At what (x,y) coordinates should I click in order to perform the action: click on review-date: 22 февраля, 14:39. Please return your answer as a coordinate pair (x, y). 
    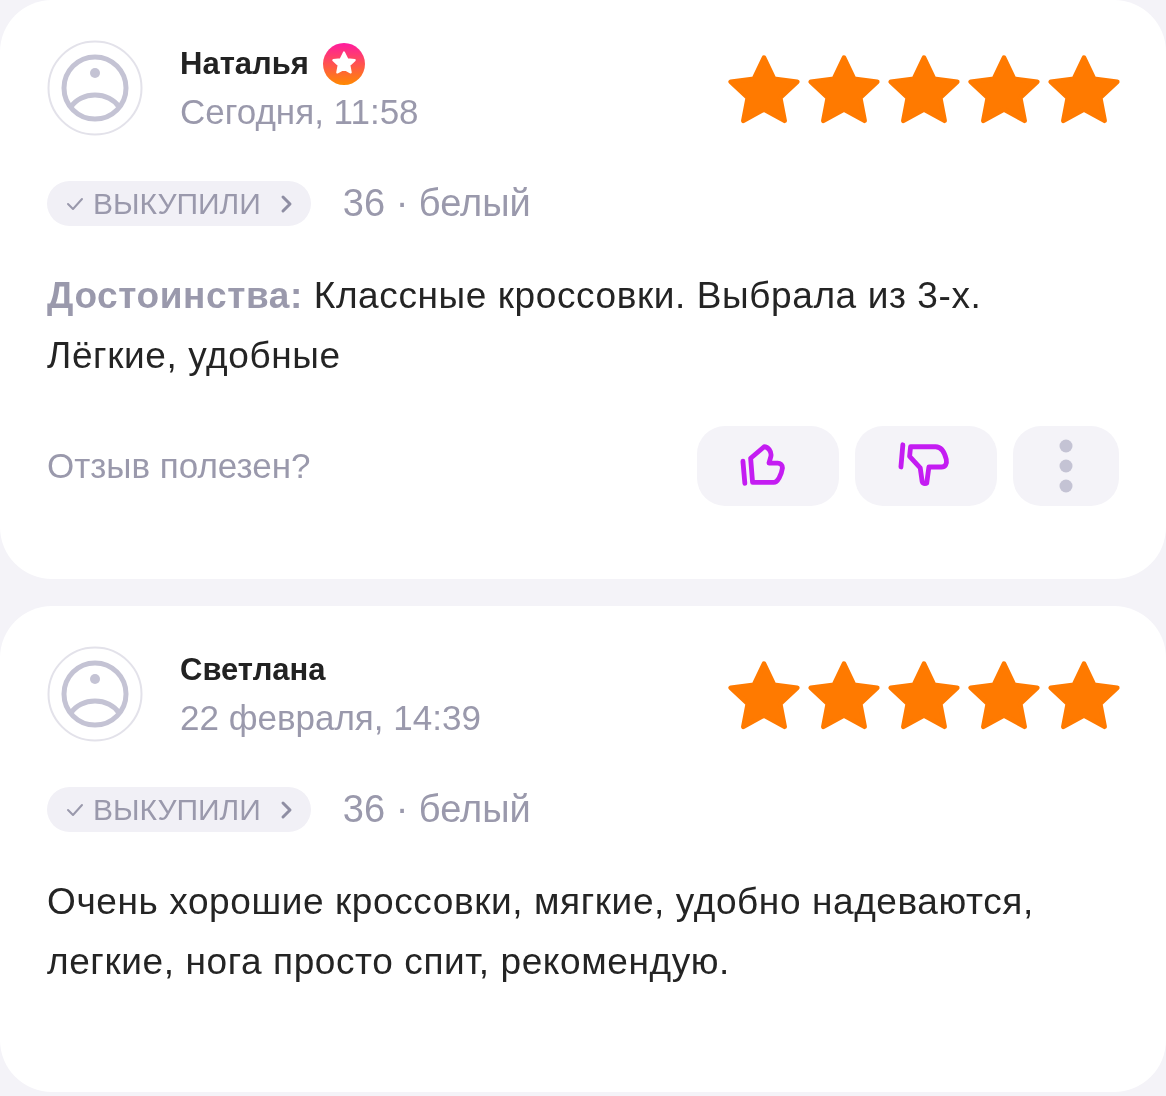
    Looking at the image, I should click on (331, 718).